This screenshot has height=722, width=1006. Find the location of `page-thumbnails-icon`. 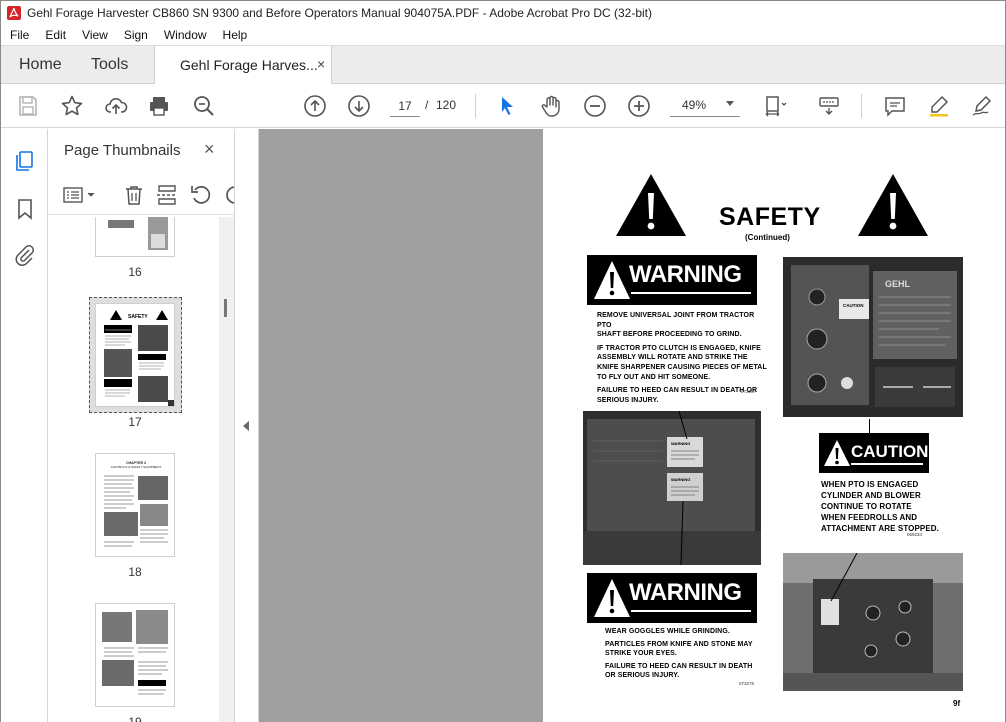

page-thumbnails-icon is located at coordinates (25, 161).